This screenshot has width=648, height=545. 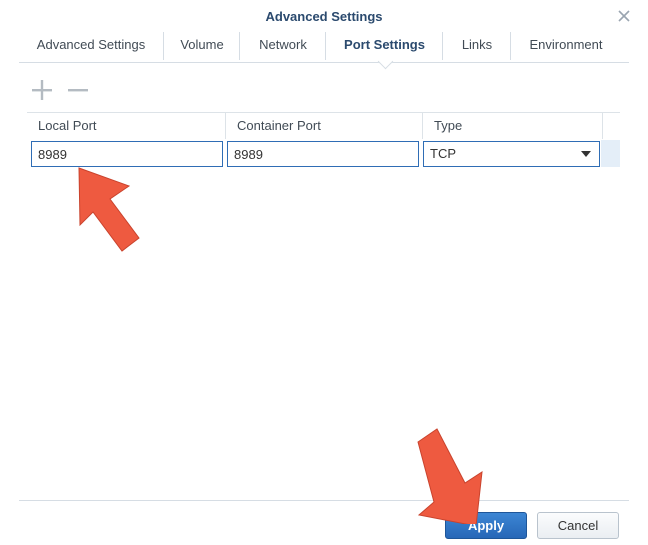 I want to click on plus-icon, so click(x=42, y=90).